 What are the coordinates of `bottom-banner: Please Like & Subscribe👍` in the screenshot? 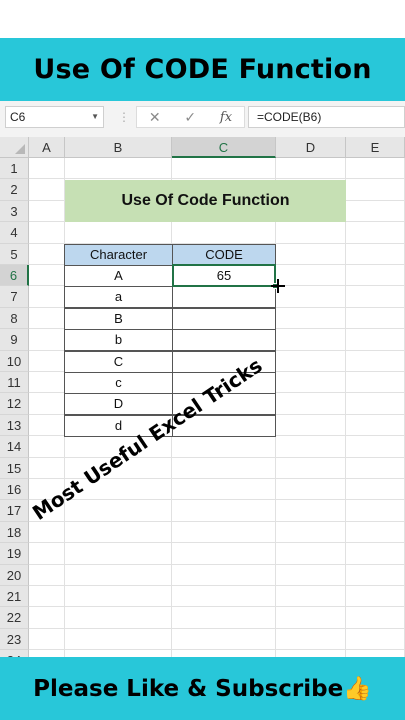 It's located at (202, 688).